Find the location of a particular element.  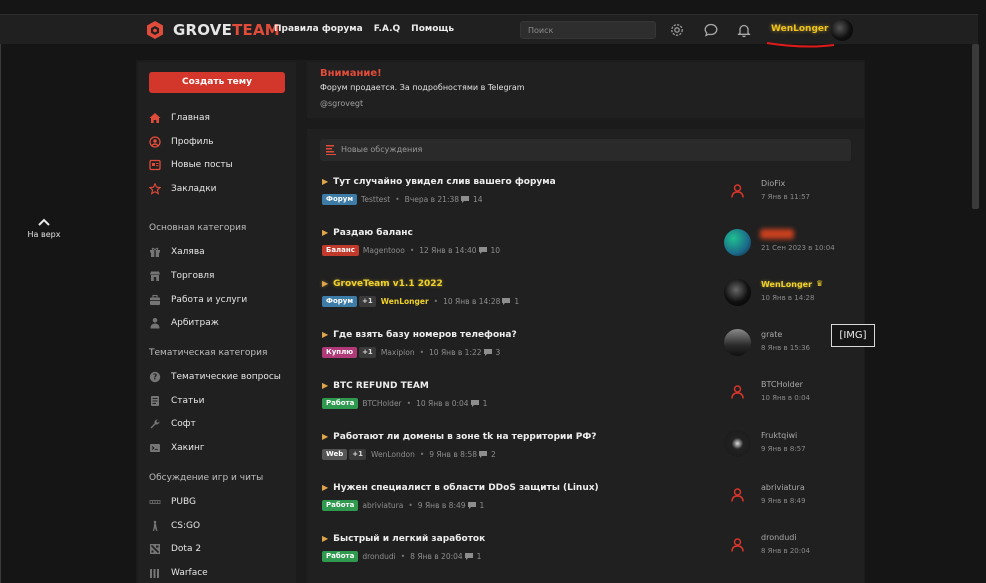

user-tie-icon is located at coordinates (155, 323).